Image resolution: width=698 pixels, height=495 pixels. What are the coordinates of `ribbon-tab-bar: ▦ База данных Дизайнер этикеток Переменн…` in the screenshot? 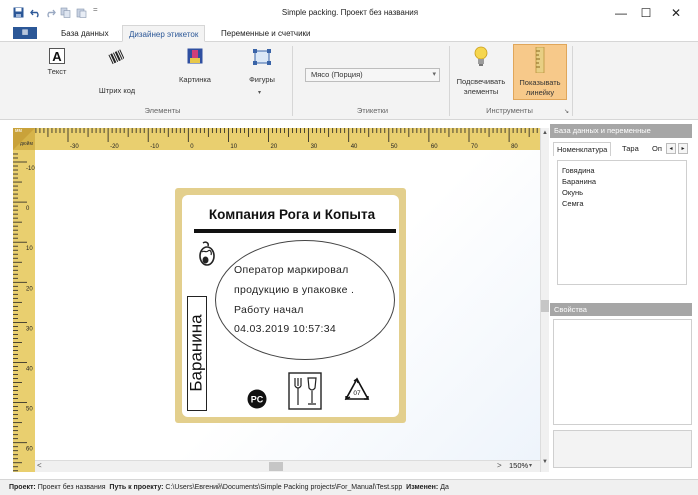 It's located at (349, 33).